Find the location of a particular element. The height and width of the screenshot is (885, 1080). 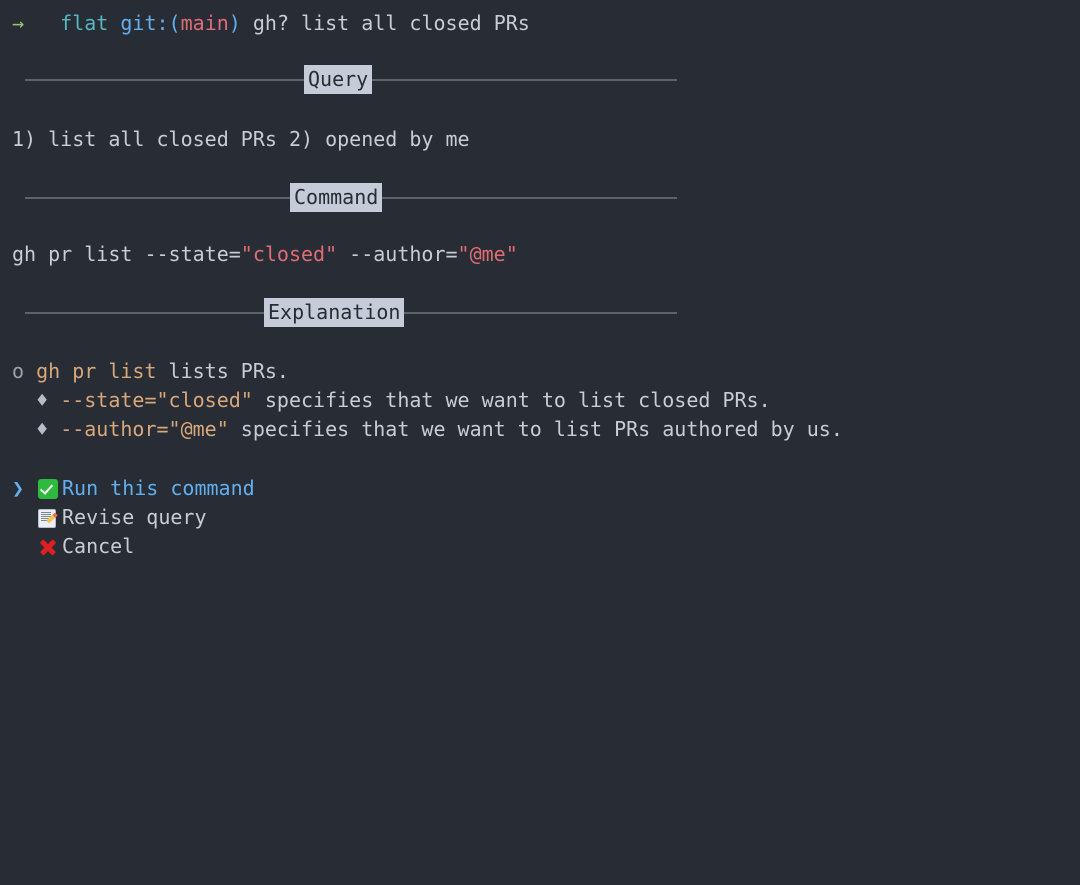

command-section-divider: Command is located at coordinates (351, 197).